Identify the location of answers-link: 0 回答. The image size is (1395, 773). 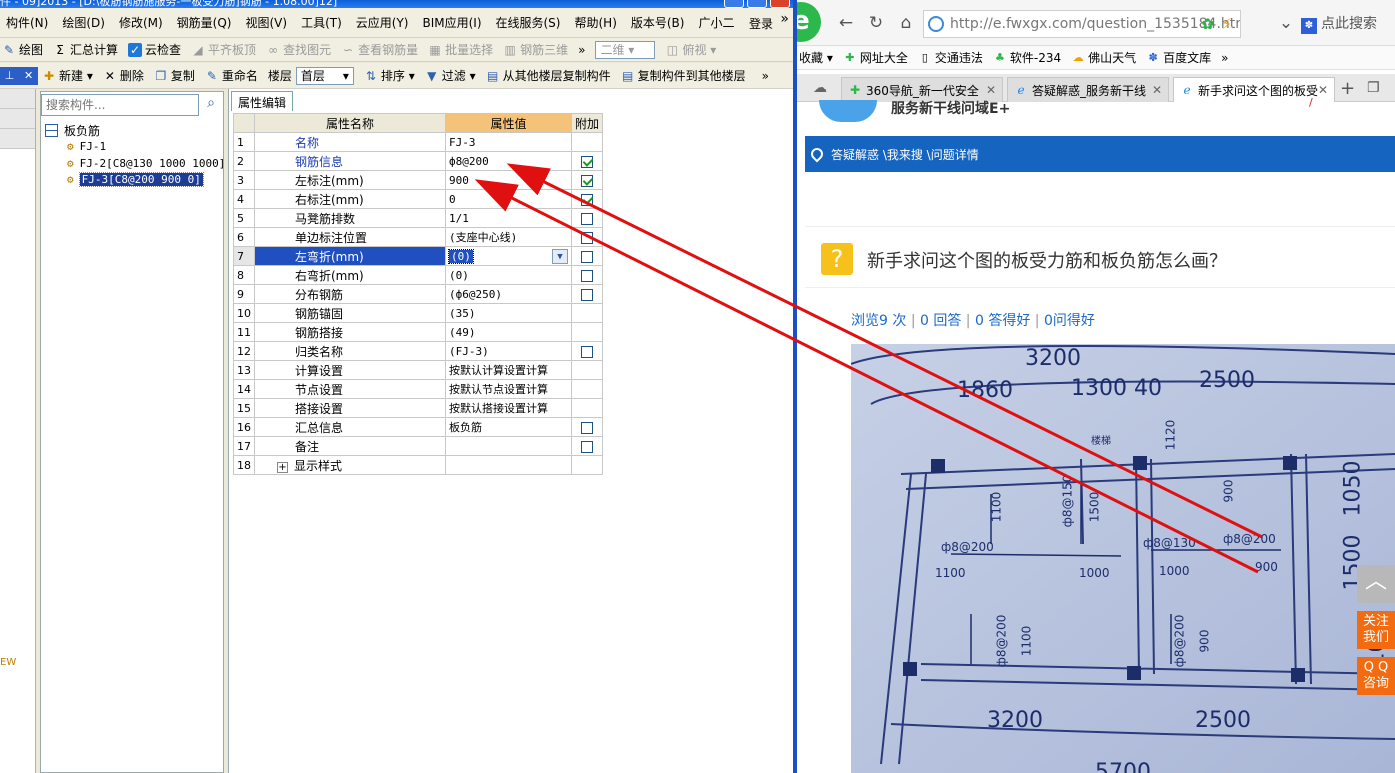
(940, 321).